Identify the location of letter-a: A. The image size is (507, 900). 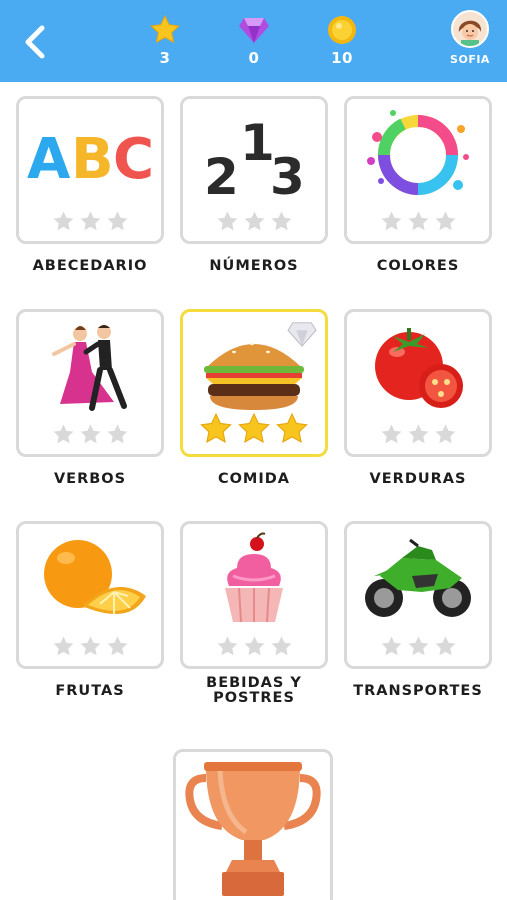
(49, 158).